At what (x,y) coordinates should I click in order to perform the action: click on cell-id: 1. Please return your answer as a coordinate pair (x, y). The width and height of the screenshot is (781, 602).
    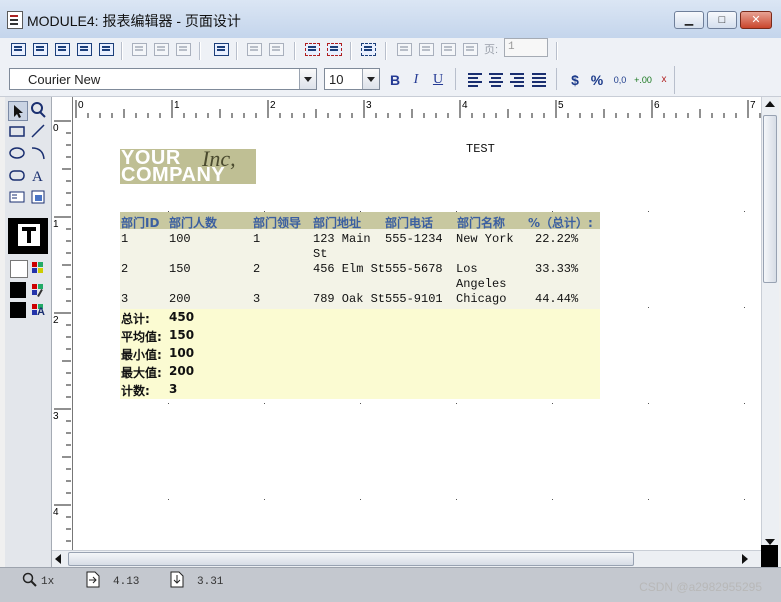
    Looking at the image, I should click on (124, 239).